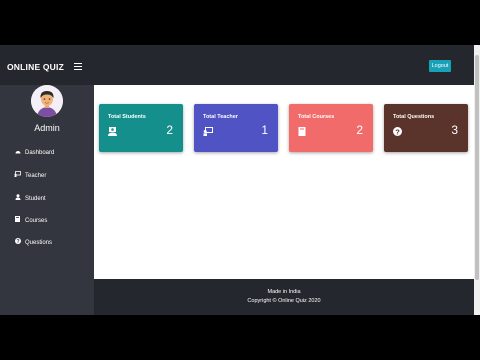 The image size is (480, 360). What do you see at coordinates (40, 153) in the screenshot?
I see `sidebar-item-label: Dashboard` at bounding box center [40, 153].